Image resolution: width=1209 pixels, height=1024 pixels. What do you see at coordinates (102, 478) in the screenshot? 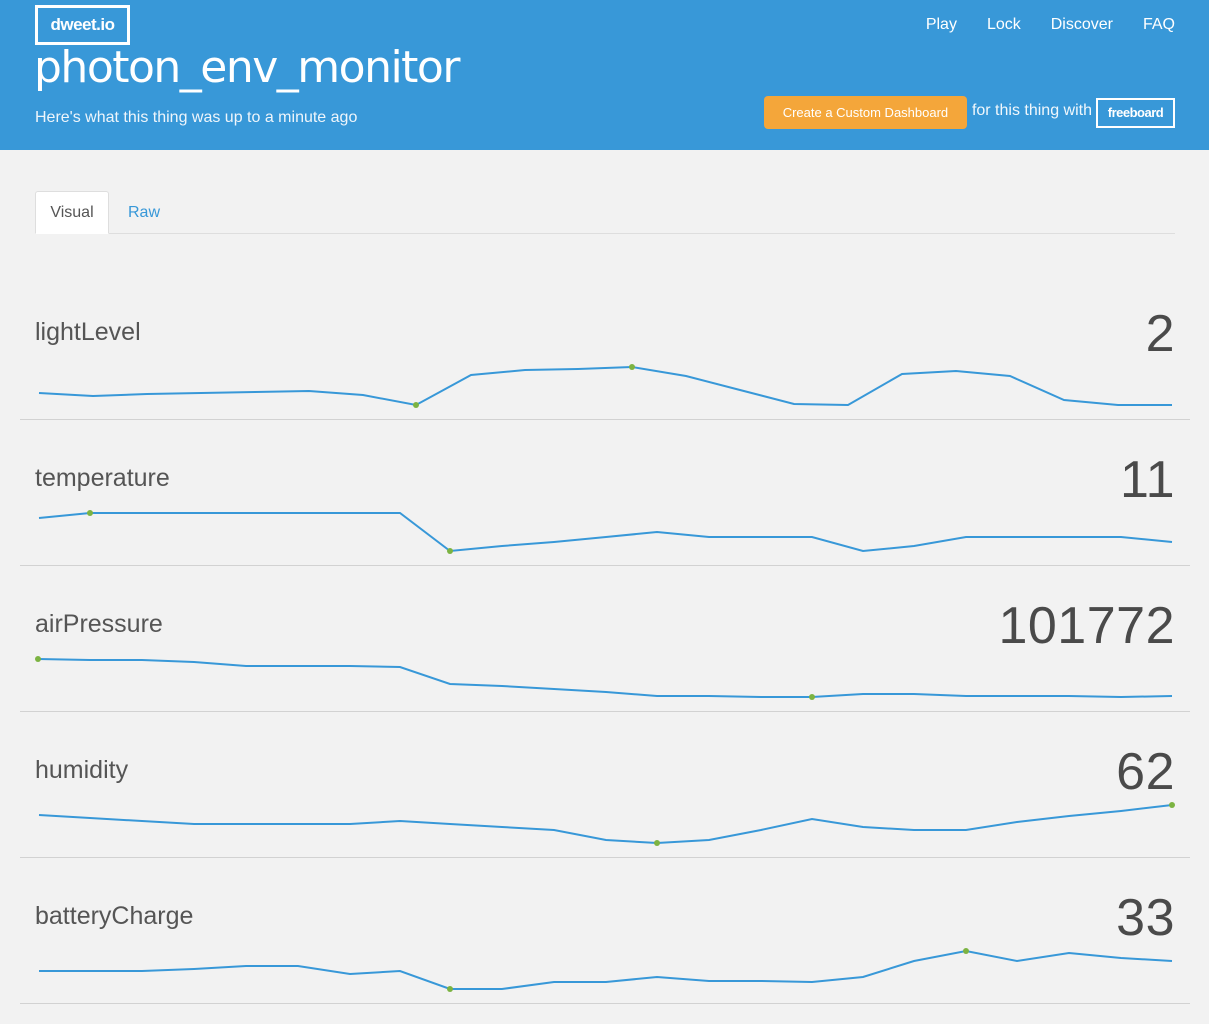
I see `metric-name: temperature` at bounding box center [102, 478].